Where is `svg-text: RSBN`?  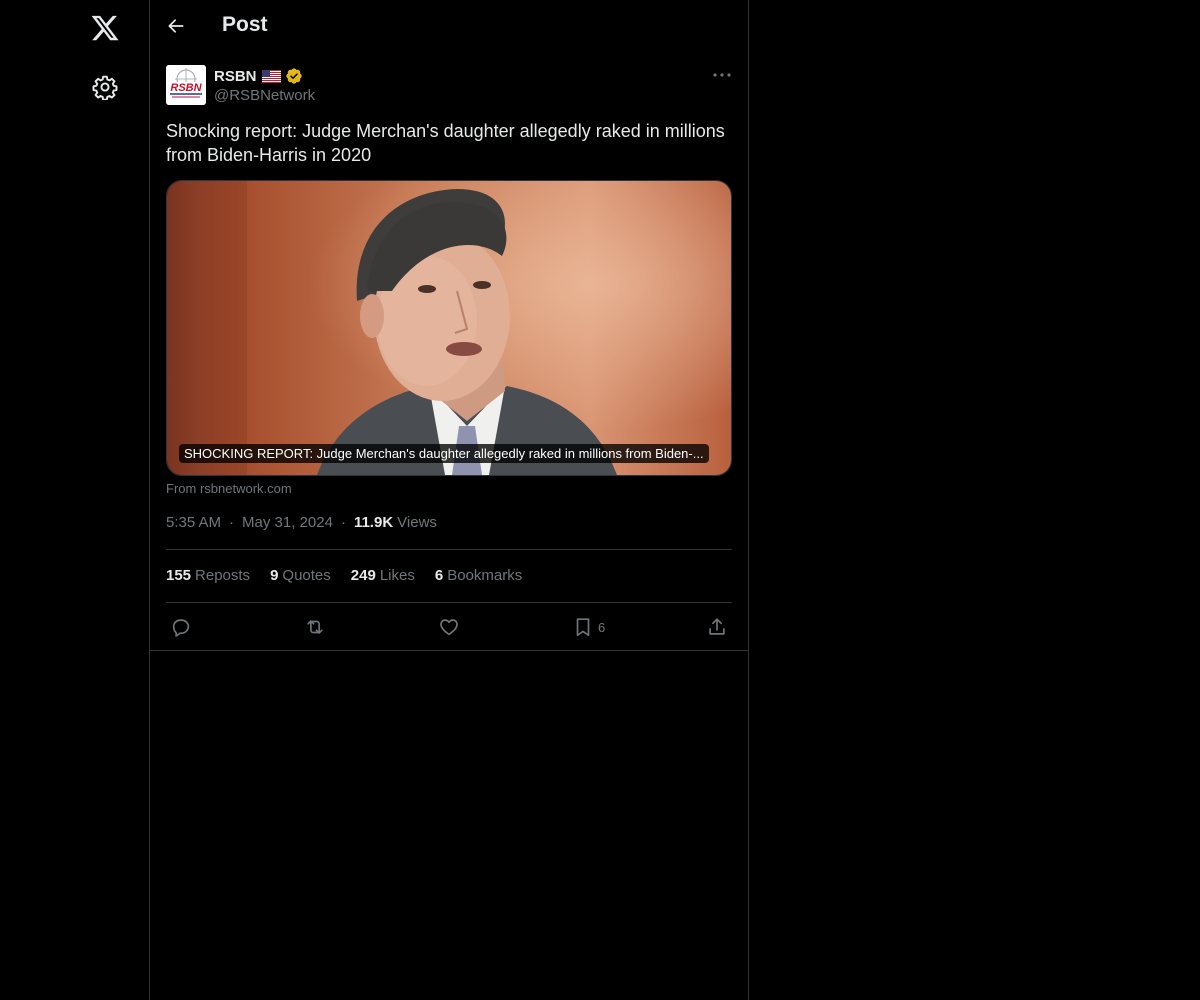 svg-text: RSBN is located at coordinates (186, 88).